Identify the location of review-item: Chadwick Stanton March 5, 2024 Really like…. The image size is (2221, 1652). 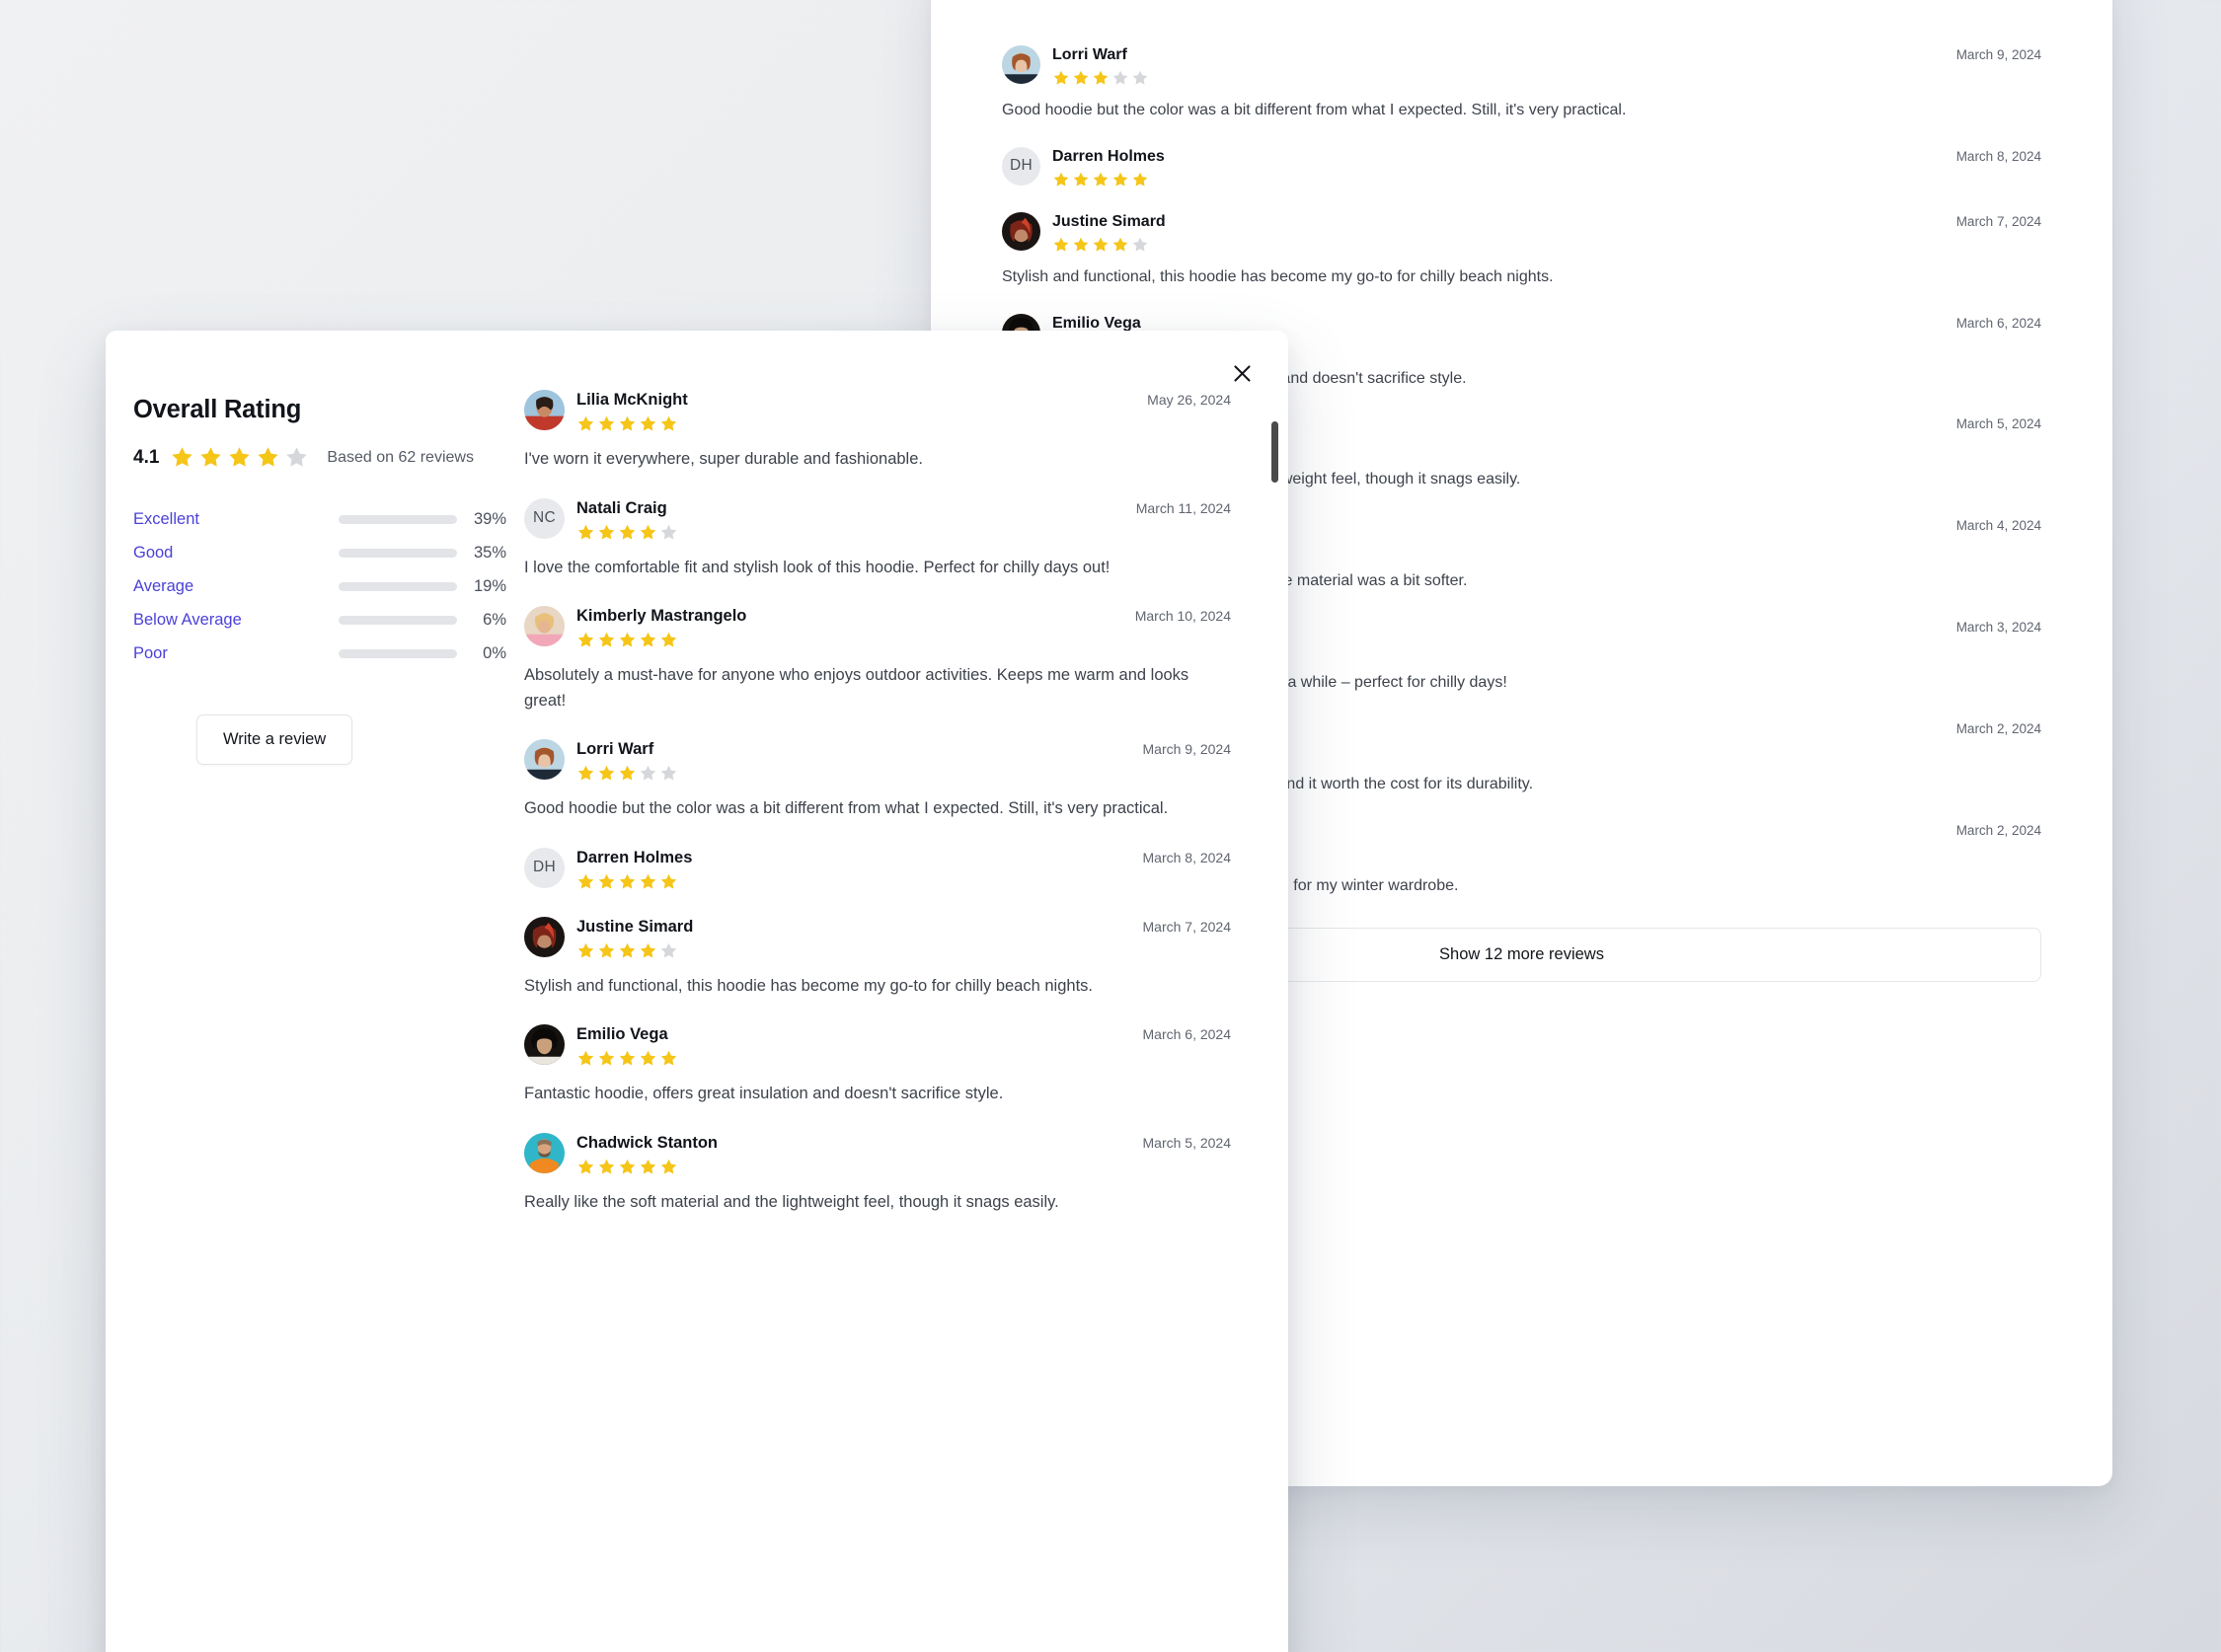
(877, 1174).